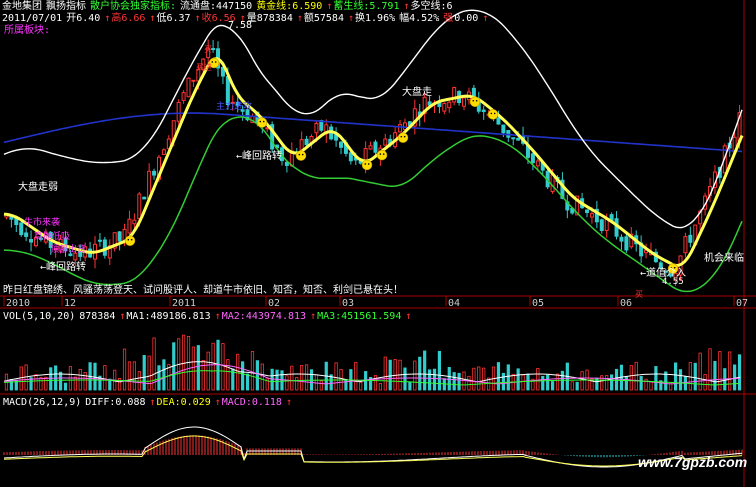 This screenshot has height=487, width=756. Describe the element at coordinates (538, 303) in the screenshot. I see `date-05: 05` at that location.